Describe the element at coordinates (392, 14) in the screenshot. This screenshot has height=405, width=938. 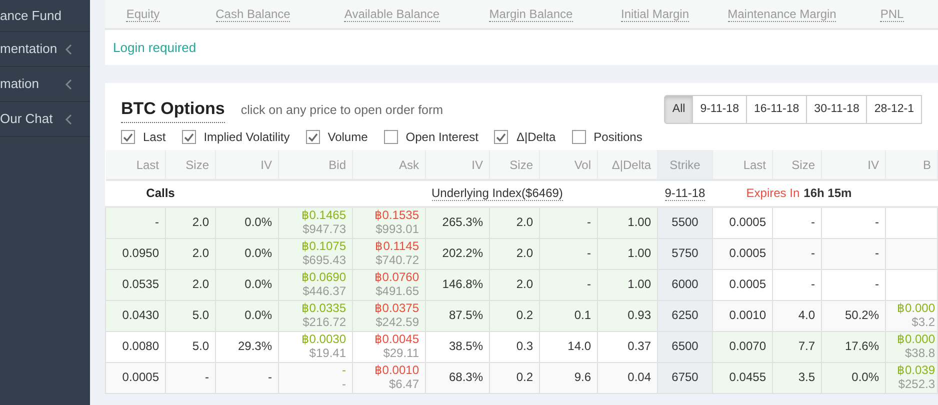
I see `column-header: Available Balance` at that location.